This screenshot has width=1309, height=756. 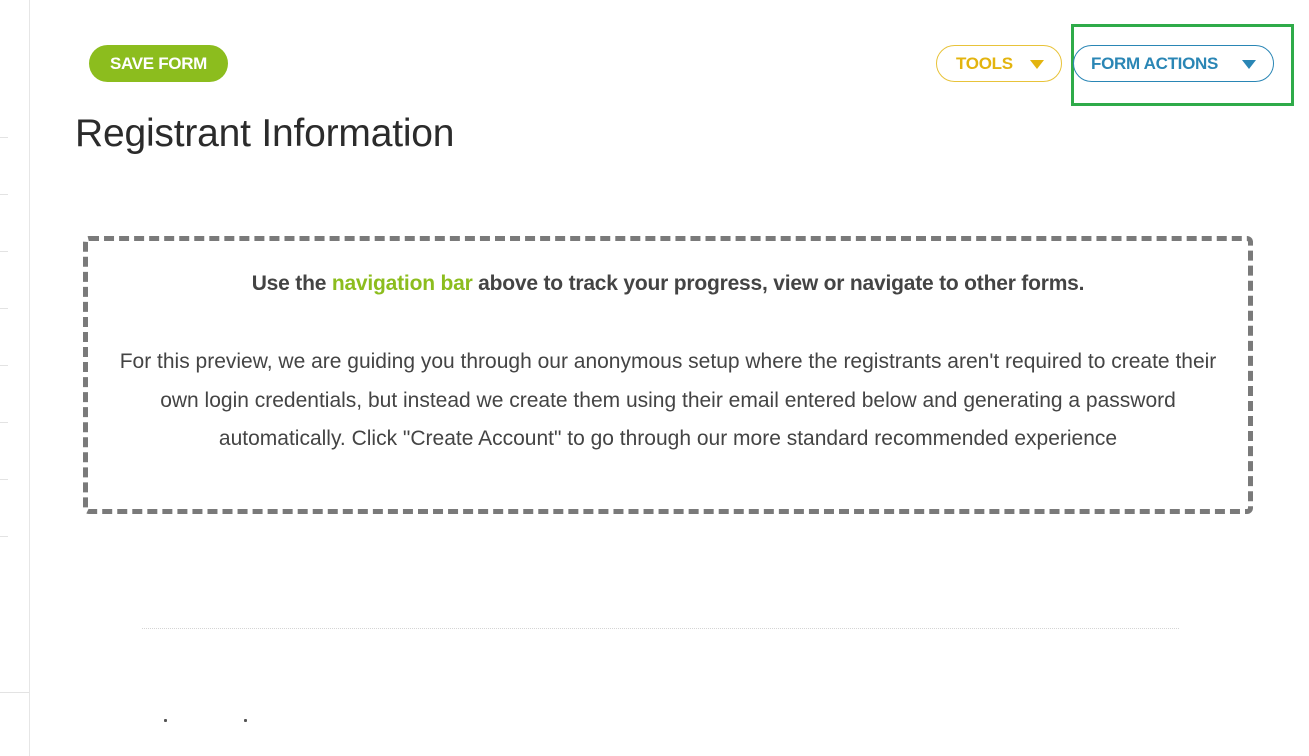 I want to click on tools-dropdown-button: TOOLS, so click(x=999, y=63).